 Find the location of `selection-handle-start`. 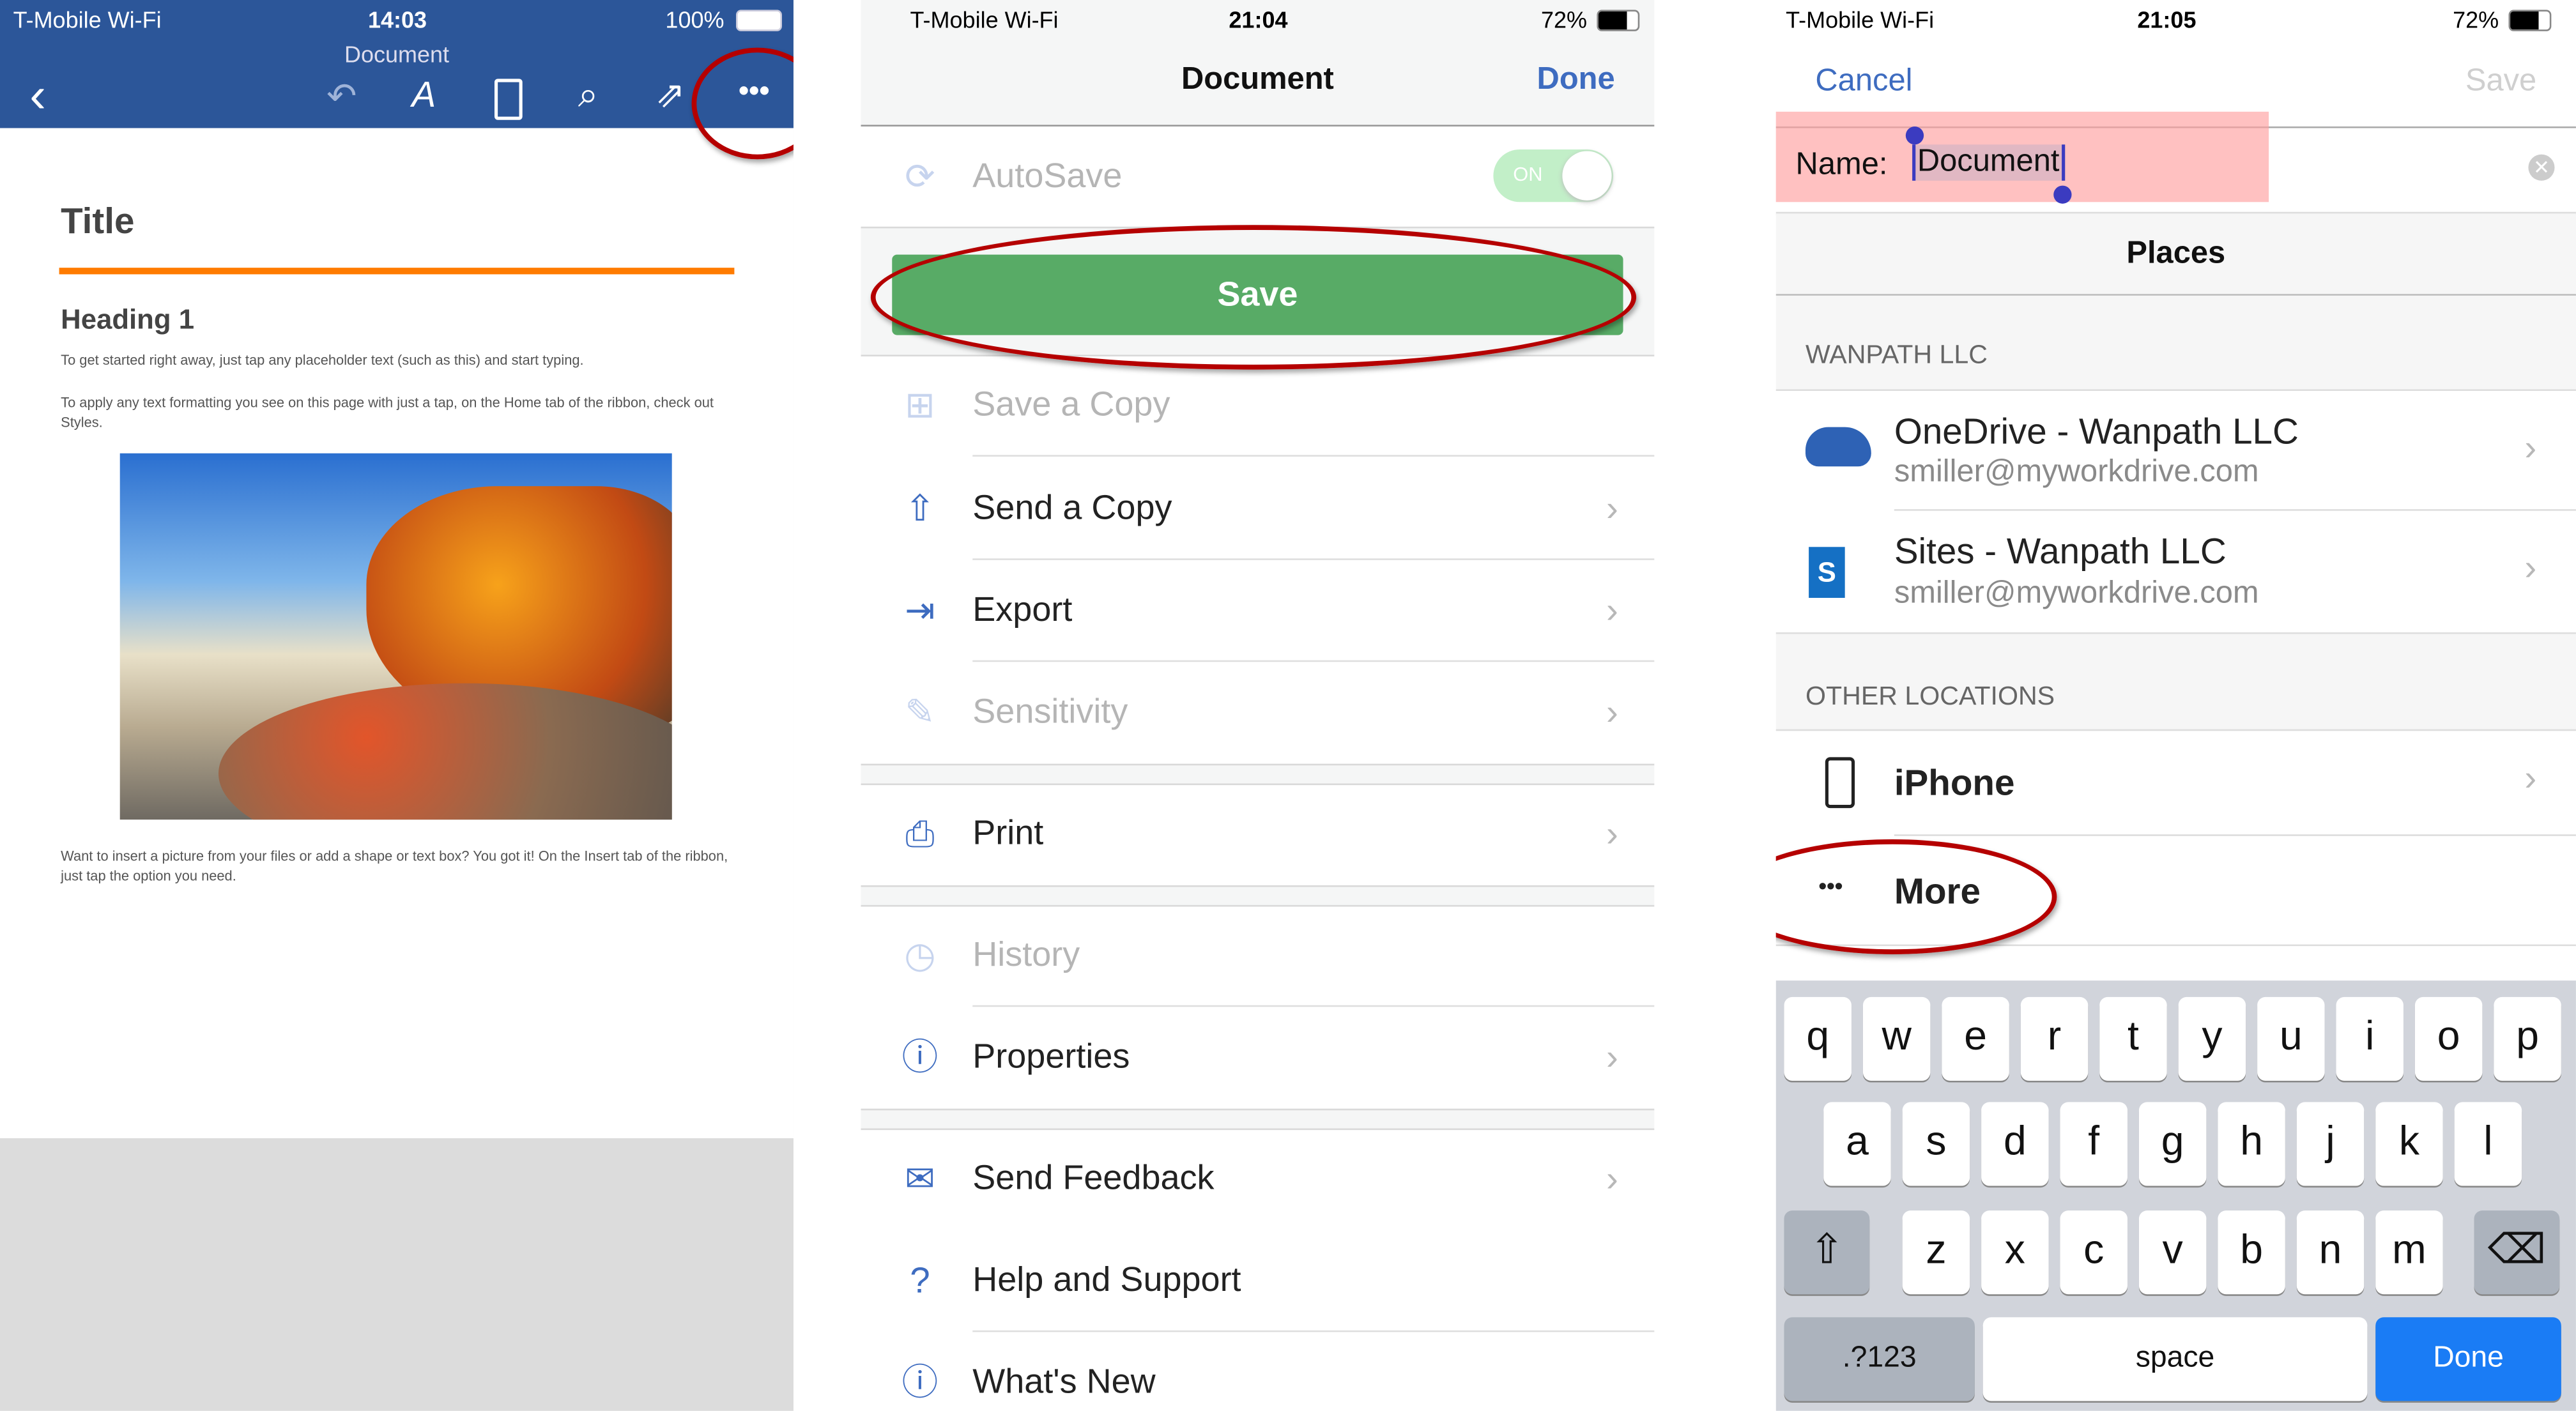

selection-handle-start is located at coordinates (1914, 135).